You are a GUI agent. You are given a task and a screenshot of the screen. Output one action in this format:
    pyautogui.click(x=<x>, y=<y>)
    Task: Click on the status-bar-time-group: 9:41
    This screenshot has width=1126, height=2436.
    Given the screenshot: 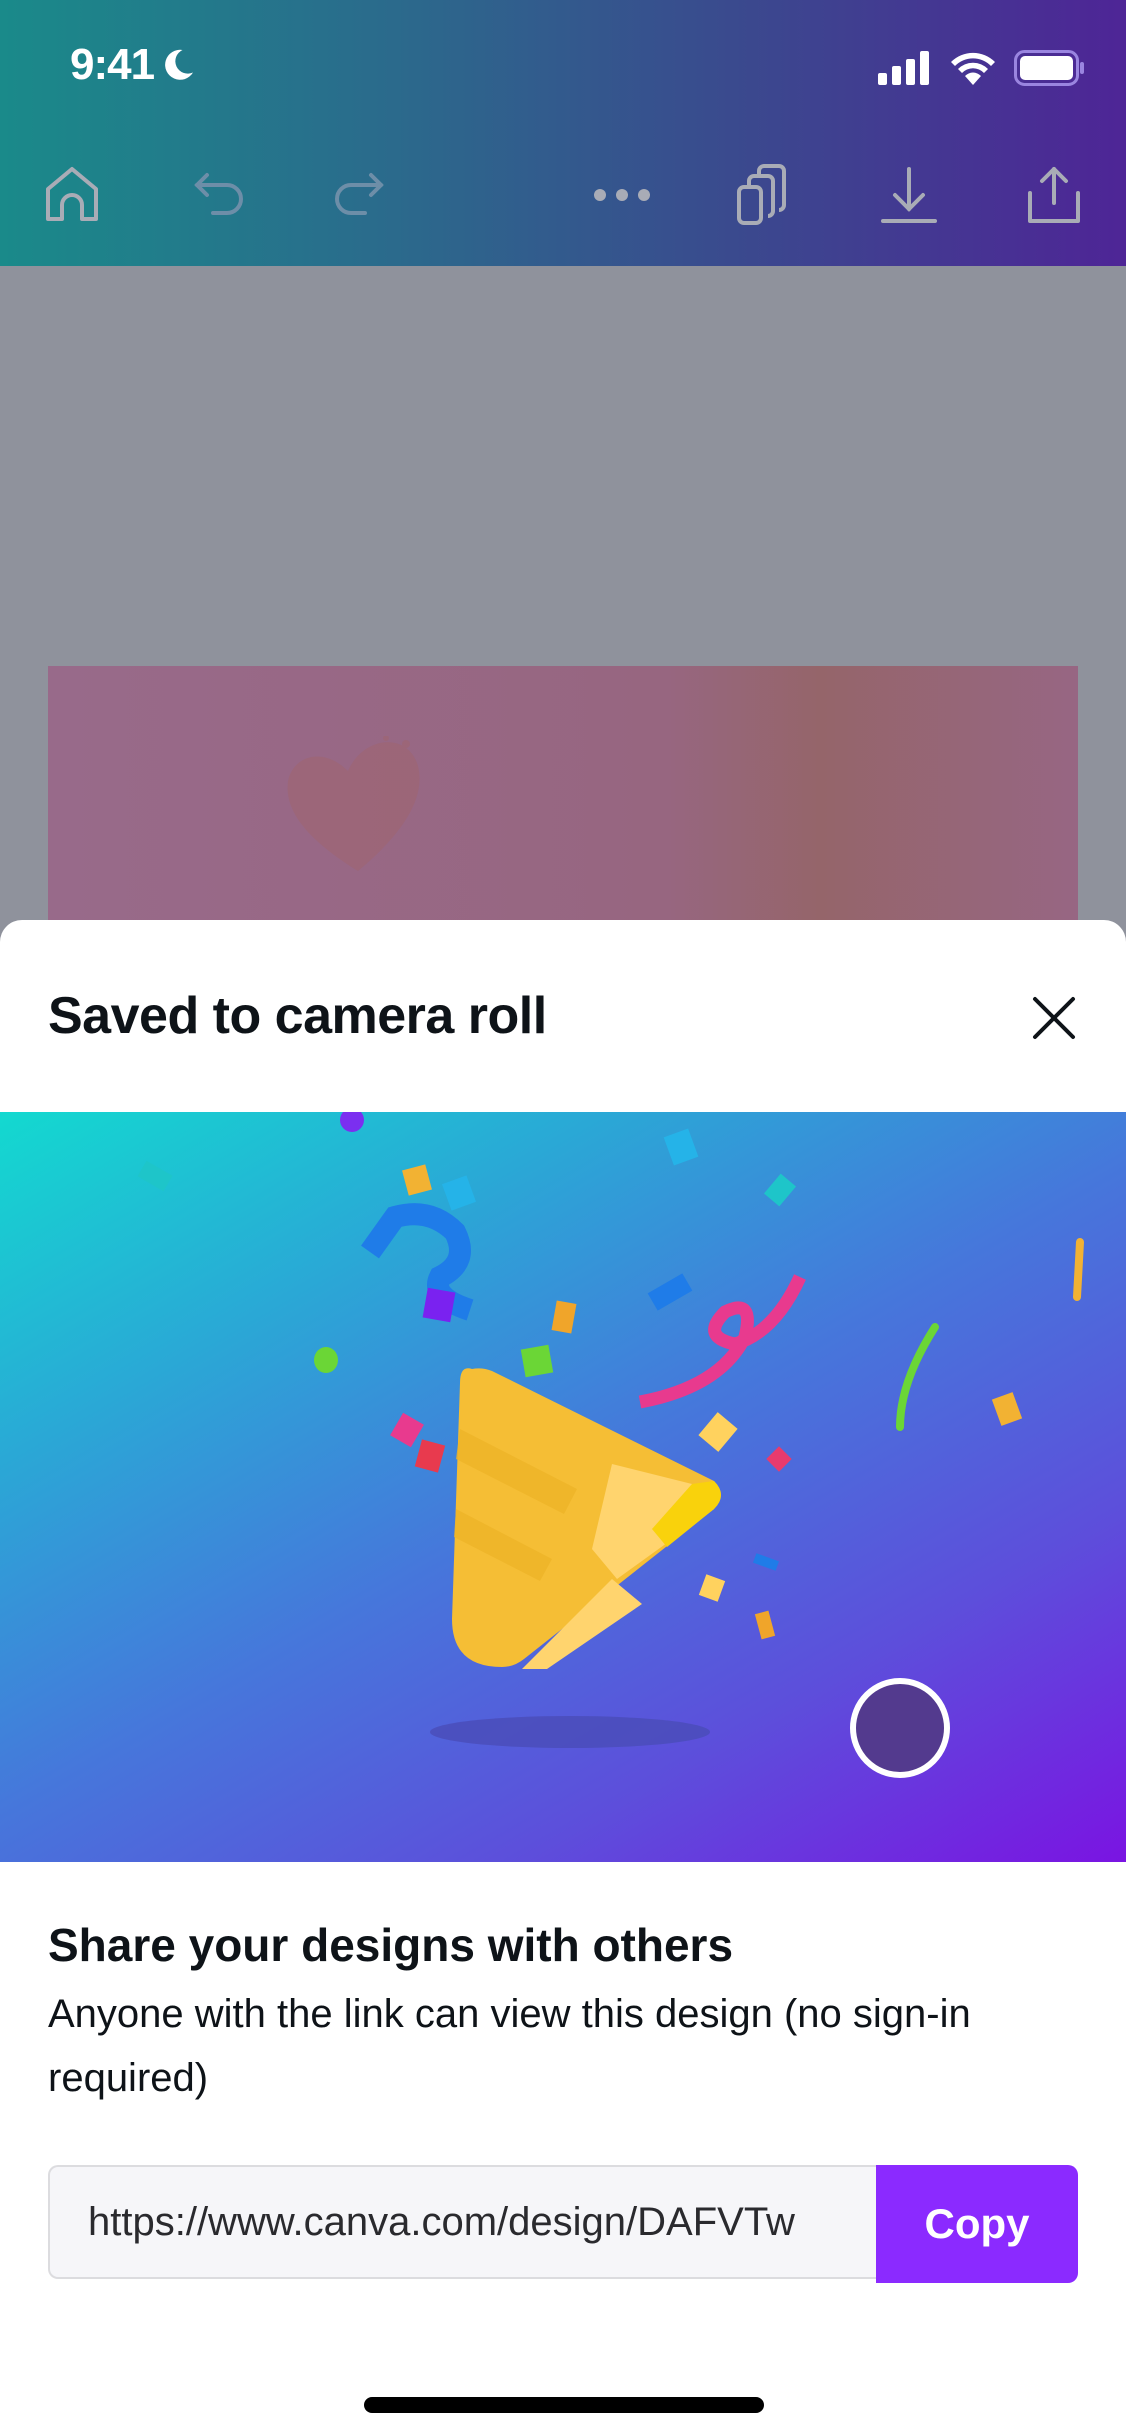 What is the action you would take?
    pyautogui.click(x=133, y=65)
    